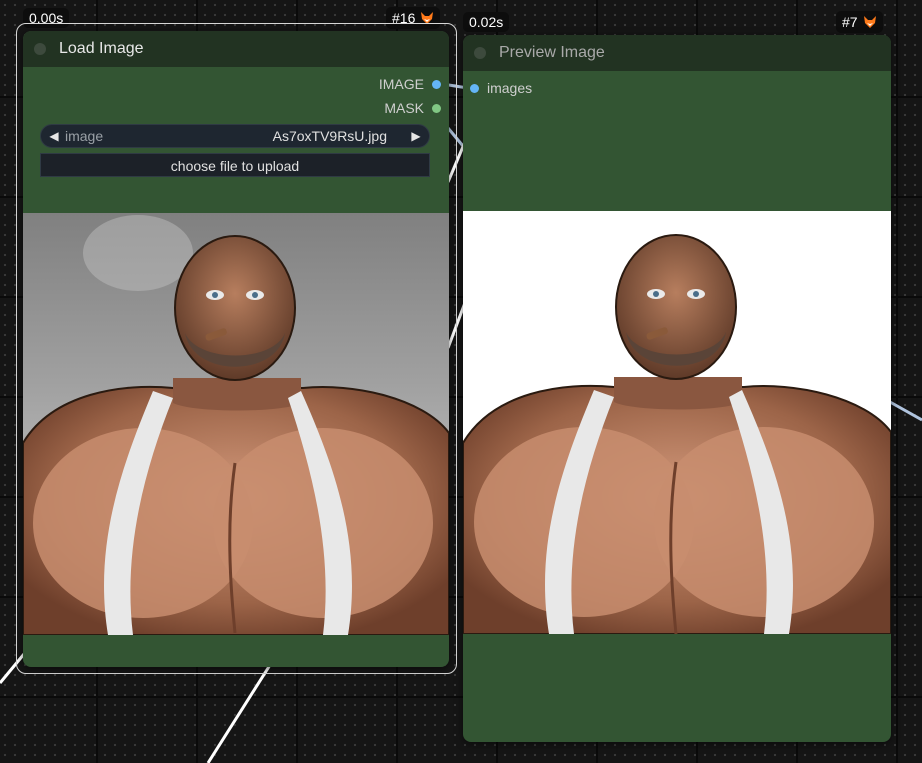 This screenshot has width=922, height=763. Describe the element at coordinates (101, 48) in the screenshot. I see `node-title: Load Image` at that location.